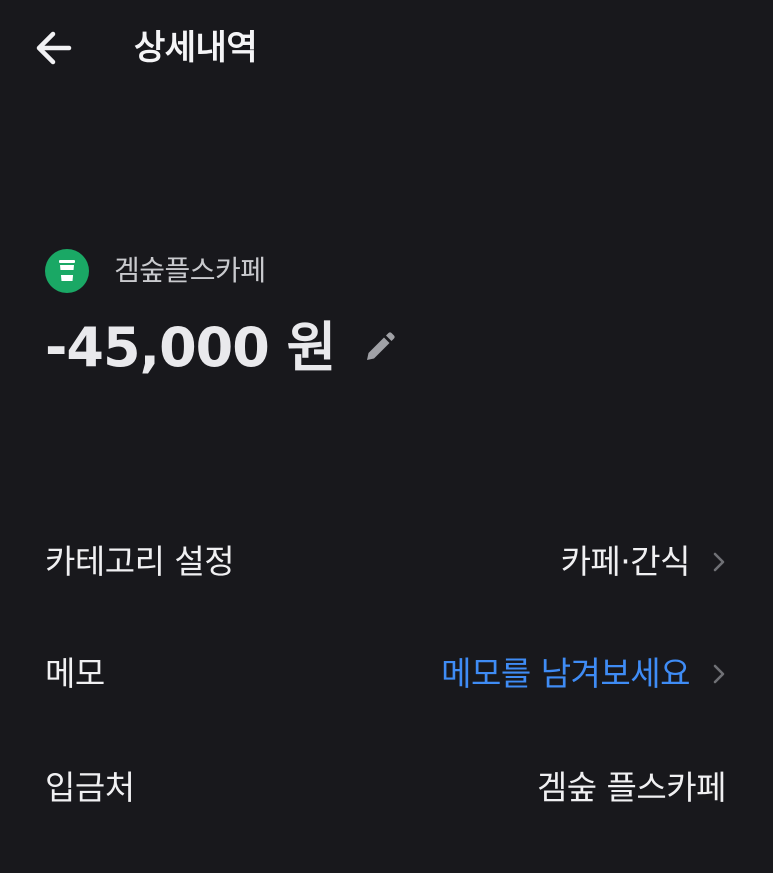 Image resolution: width=773 pixels, height=873 pixels. Describe the element at coordinates (386, 50) in the screenshot. I see `app-header: 상세내역` at that location.